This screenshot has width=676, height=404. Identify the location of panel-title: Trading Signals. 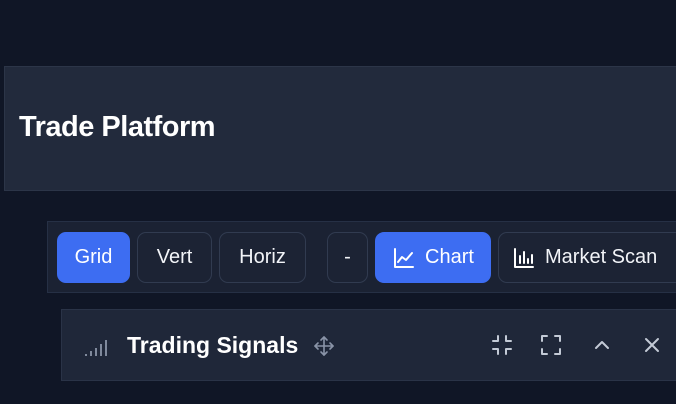
(213, 345).